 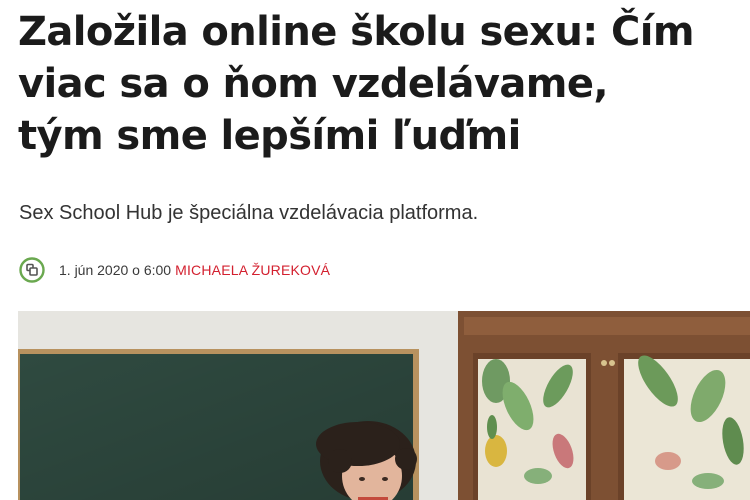 What do you see at coordinates (32, 270) in the screenshot?
I see `share-link-icon` at bounding box center [32, 270].